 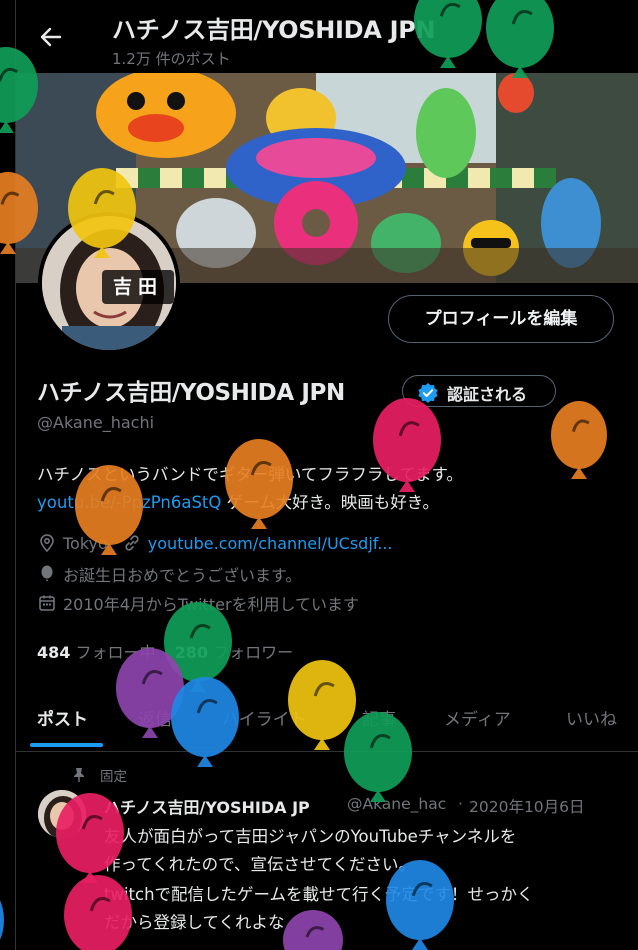 What do you see at coordinates (310, 836) in the screenshot?
I see `tweet-text-line: 友人が面白がって吉田ジャパンのYouTubeチャンネルを` at bounding box center [310, 836].